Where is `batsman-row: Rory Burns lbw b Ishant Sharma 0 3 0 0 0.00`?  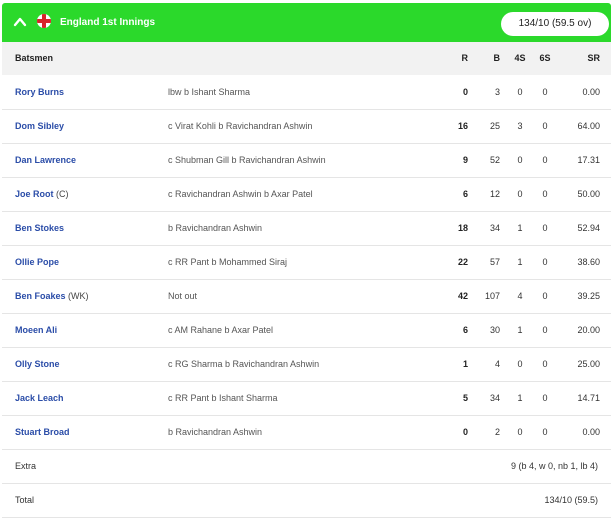
batsman-row: Rory Burns lbw b Ishant Sharma 0 3 0 0 0.00 is located at coordinates (306, 92).